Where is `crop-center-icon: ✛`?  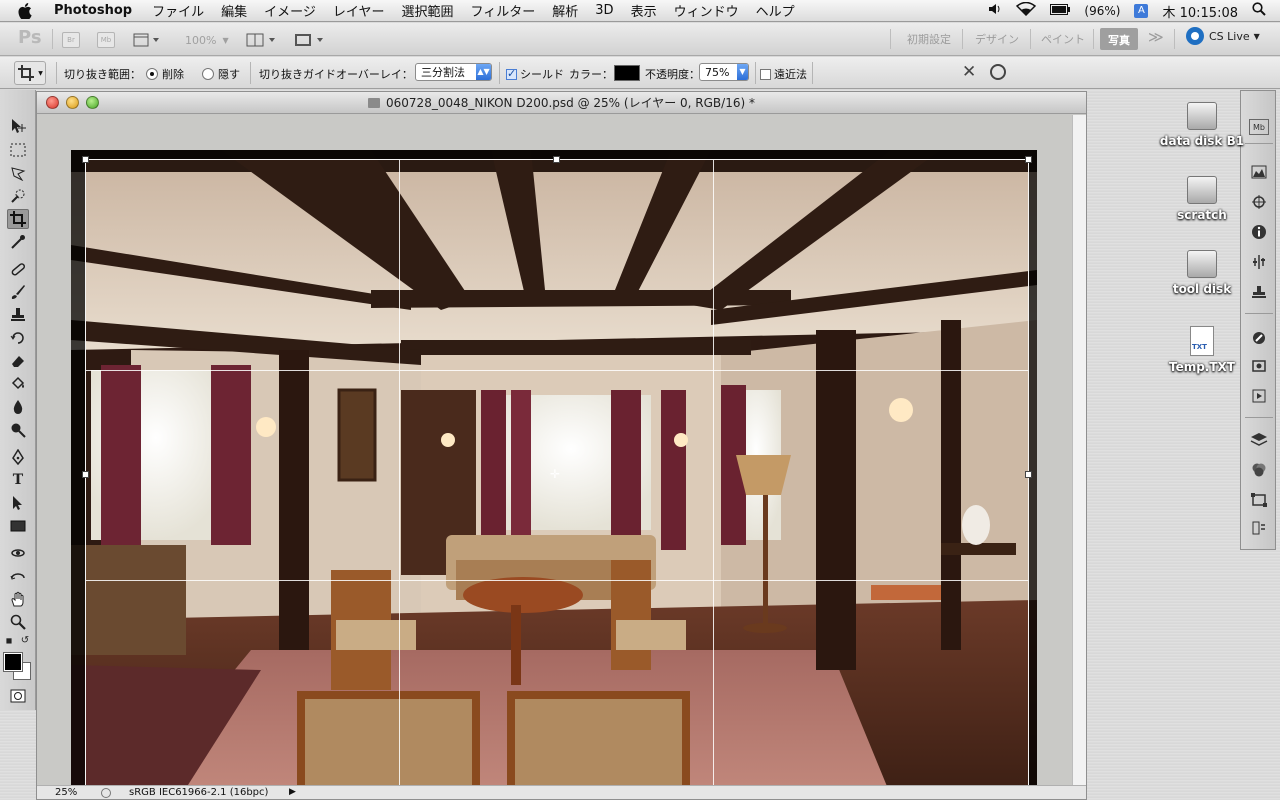
crop-center-icon: ✛ is located at coordinates (555, 474).